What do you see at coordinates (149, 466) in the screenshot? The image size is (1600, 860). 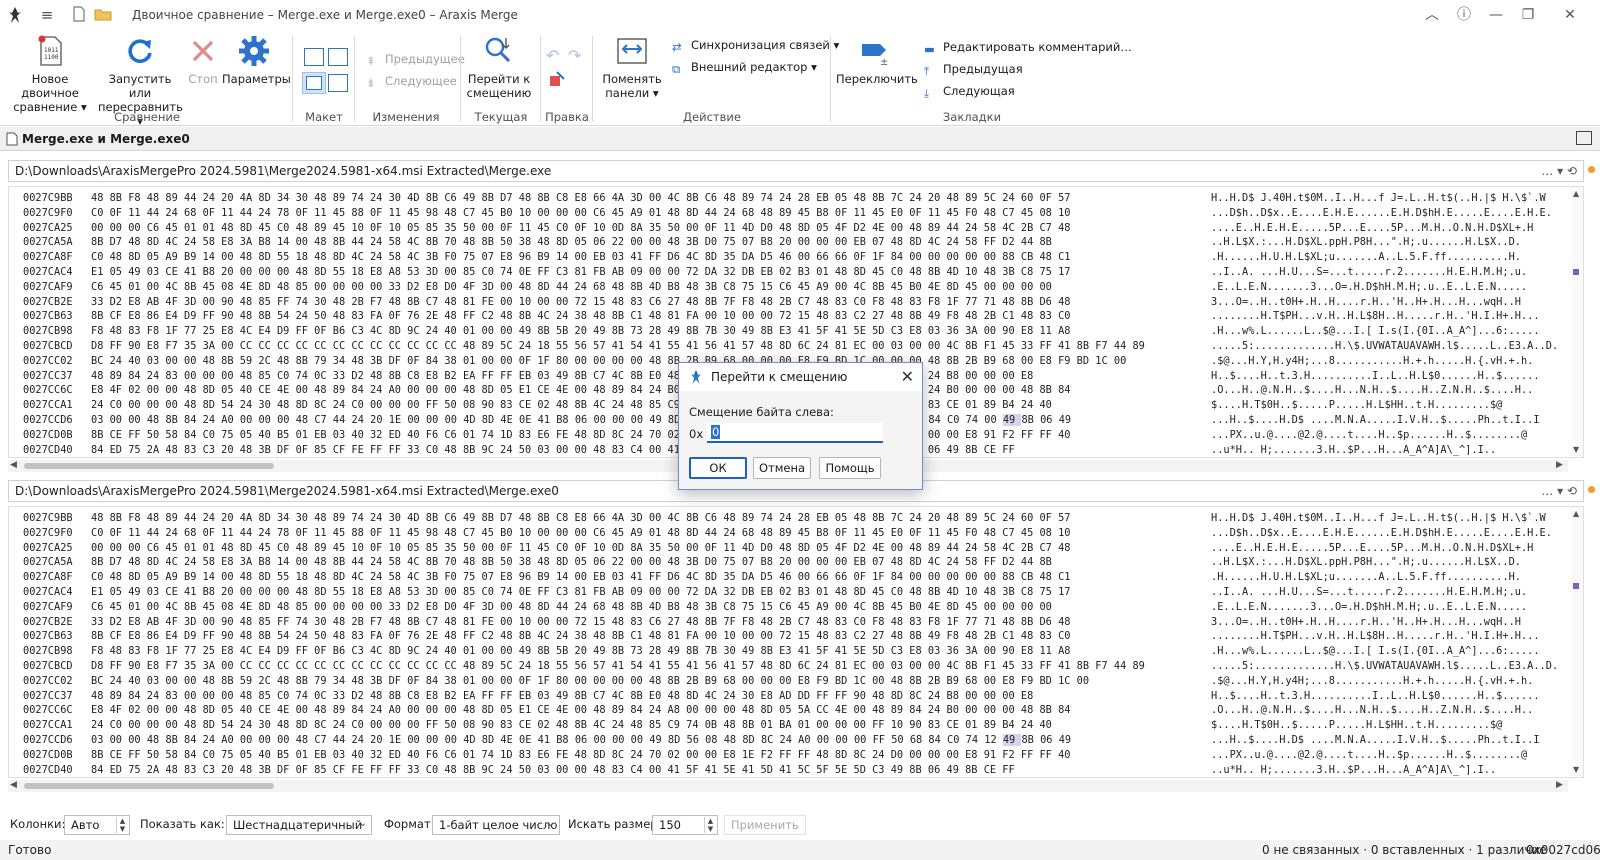 I see `left-horizontal-thumb` at bounding box center [149, 466].